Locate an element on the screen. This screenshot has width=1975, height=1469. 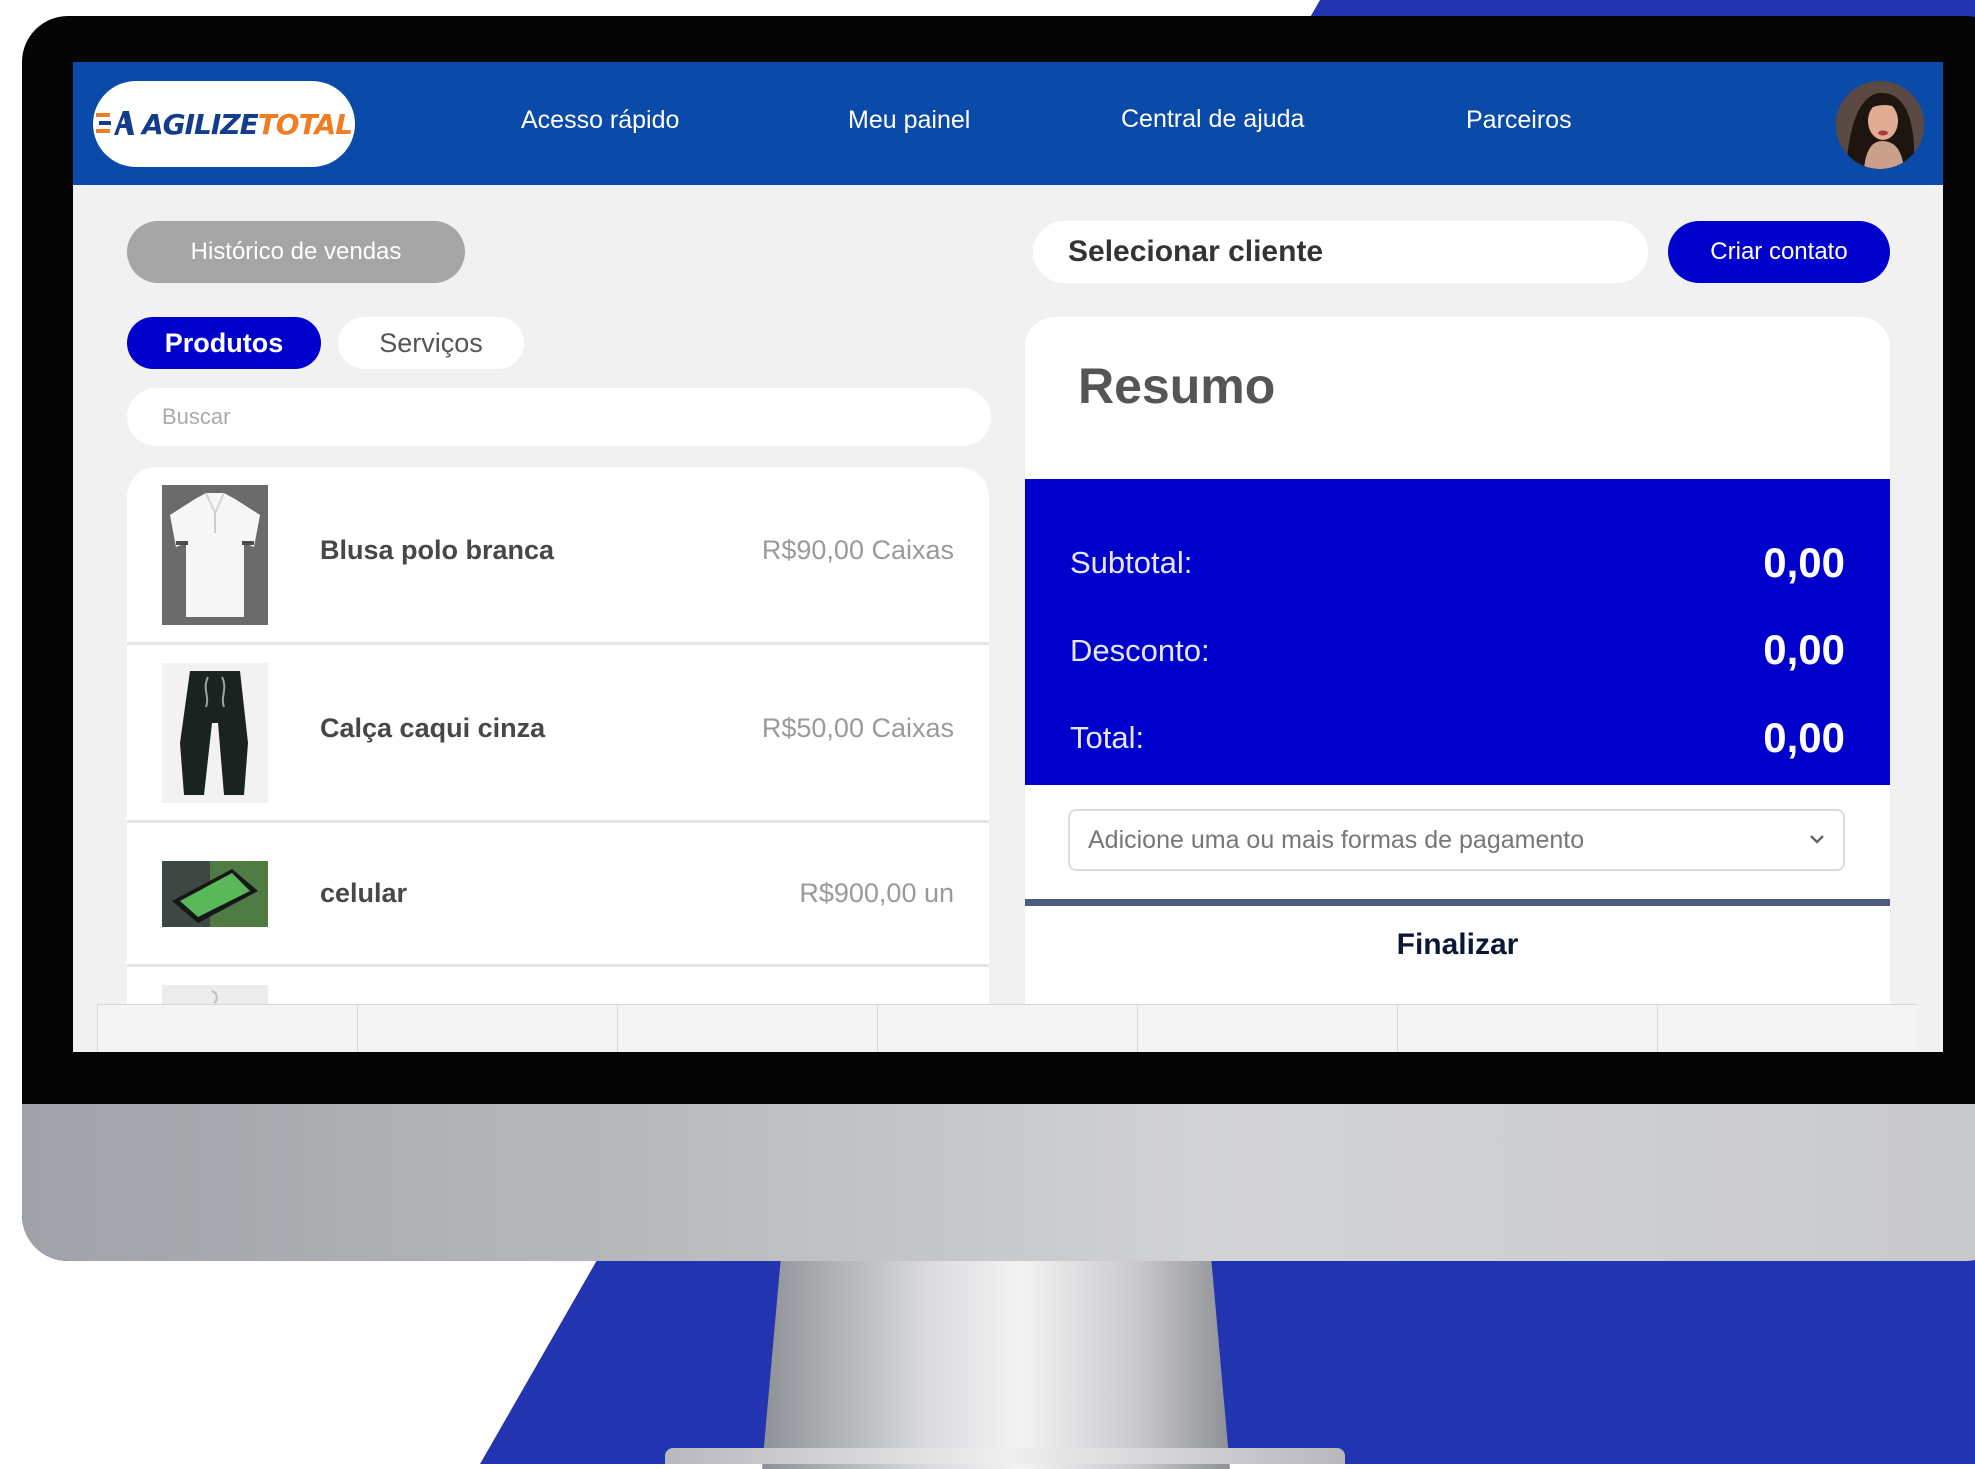
select-client-field: Selecionar cliente is located at coordinates (1340, 252).